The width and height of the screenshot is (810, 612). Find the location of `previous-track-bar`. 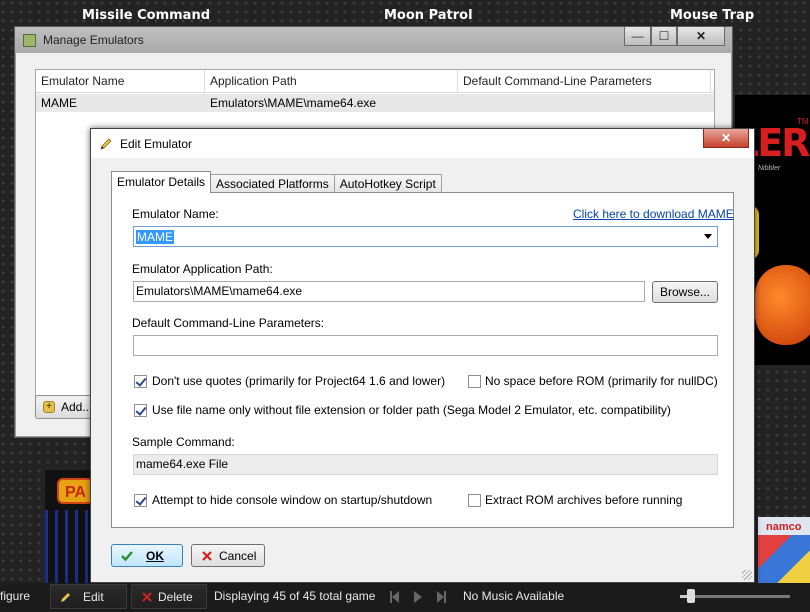

previous-track-bar is located at coordinates (391, 597).